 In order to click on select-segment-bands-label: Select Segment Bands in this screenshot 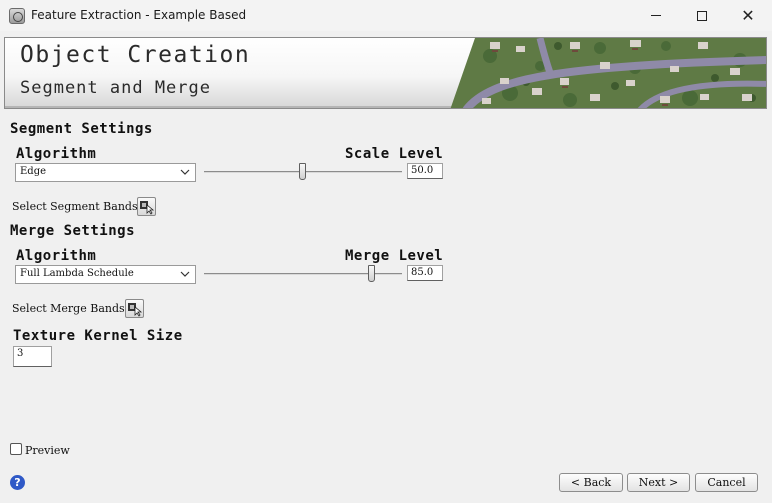, I will do `click(75, 206)`.